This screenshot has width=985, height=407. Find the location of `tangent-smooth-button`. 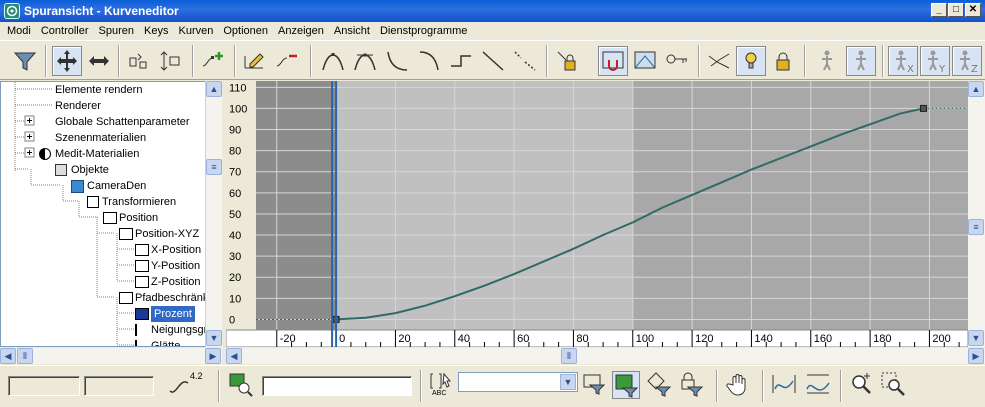

tangent-smooth-button is located at coordinates (525, 61).